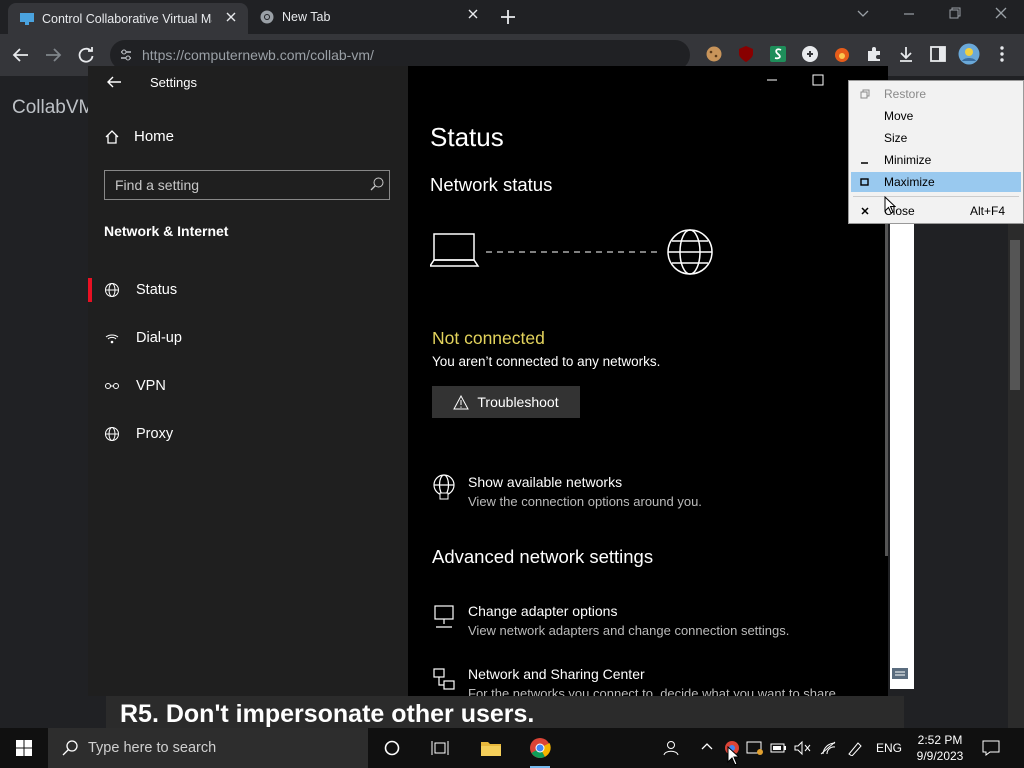  What do you see at coordinates (906, 54) in the screenshot?
I see `download-icon` at bounding box center [906, 54].